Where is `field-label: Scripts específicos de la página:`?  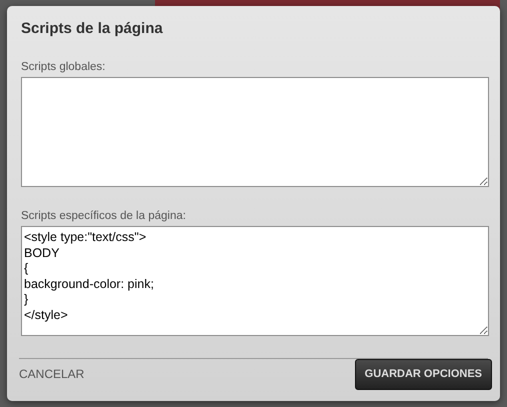
field-label: Scripts específicos de la página: is located at coordinates (104, 216).